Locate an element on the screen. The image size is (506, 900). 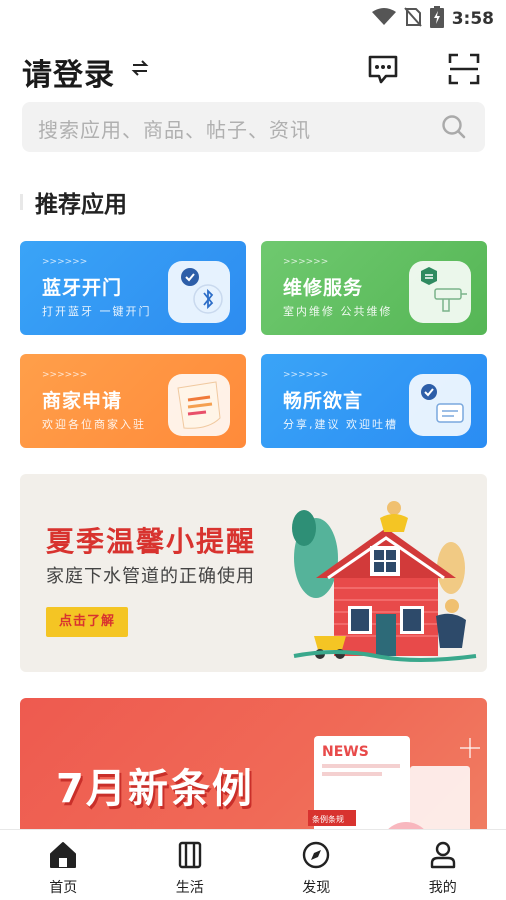
news-tag: 条例条规 is located at coordinates (328, 819).